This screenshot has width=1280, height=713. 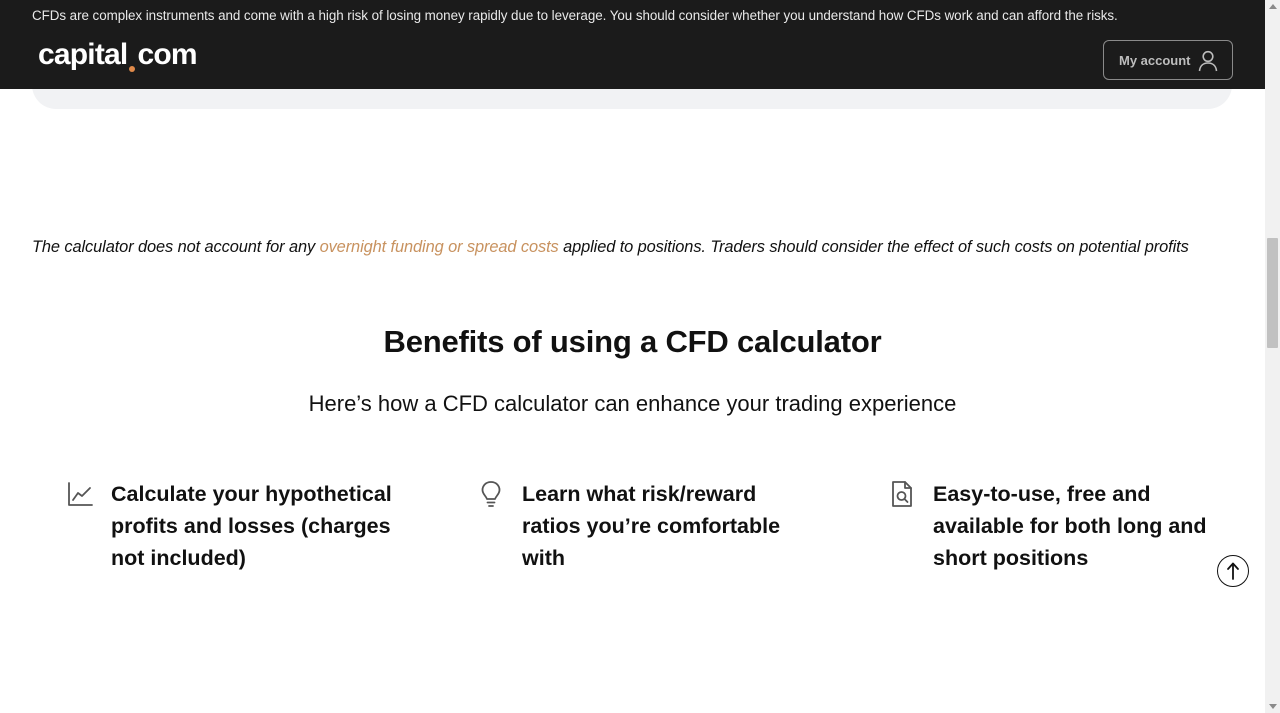 I want to click on my-account-button: My account, so click(x=1168, y=60).